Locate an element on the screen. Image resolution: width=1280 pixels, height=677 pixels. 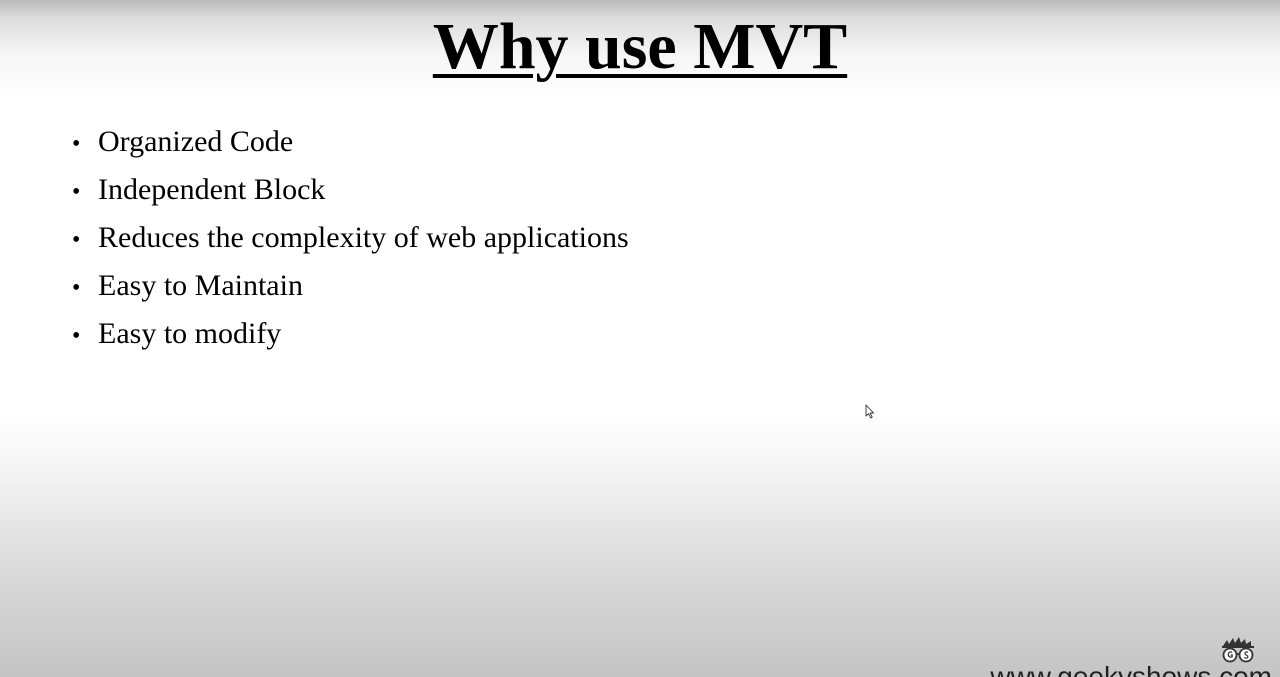
bullet-text: Easy to Maintain is located at coordinates (200, 285).